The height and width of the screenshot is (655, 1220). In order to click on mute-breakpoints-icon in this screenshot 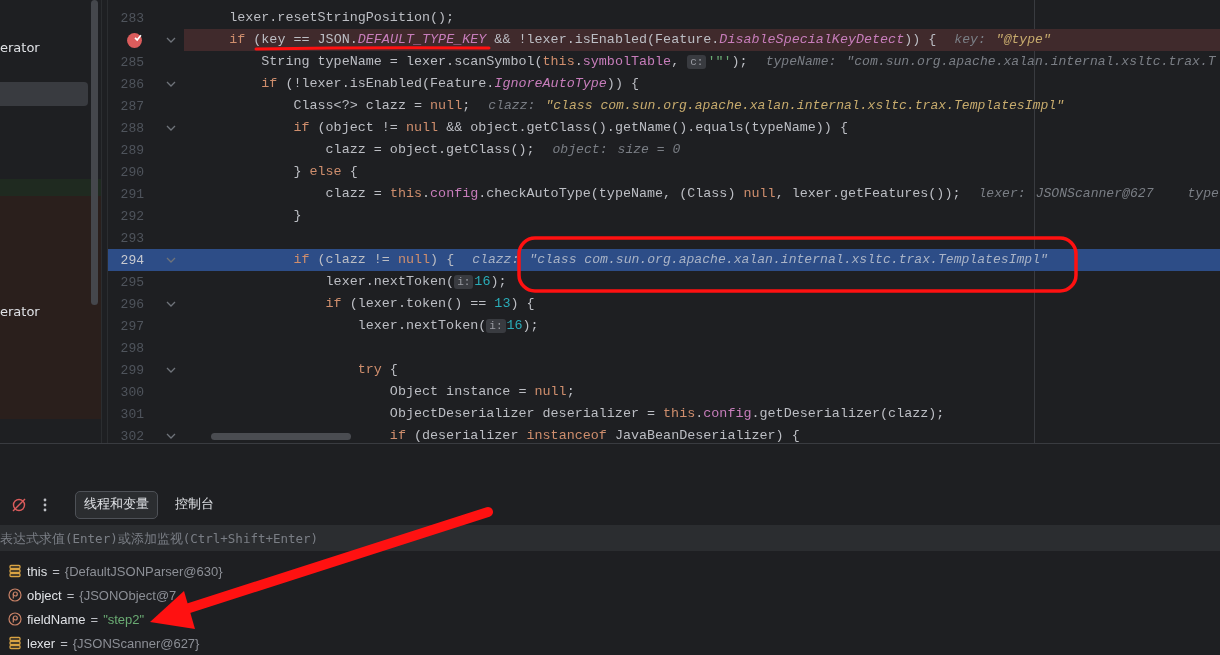, I will do `click(19, 504)`.